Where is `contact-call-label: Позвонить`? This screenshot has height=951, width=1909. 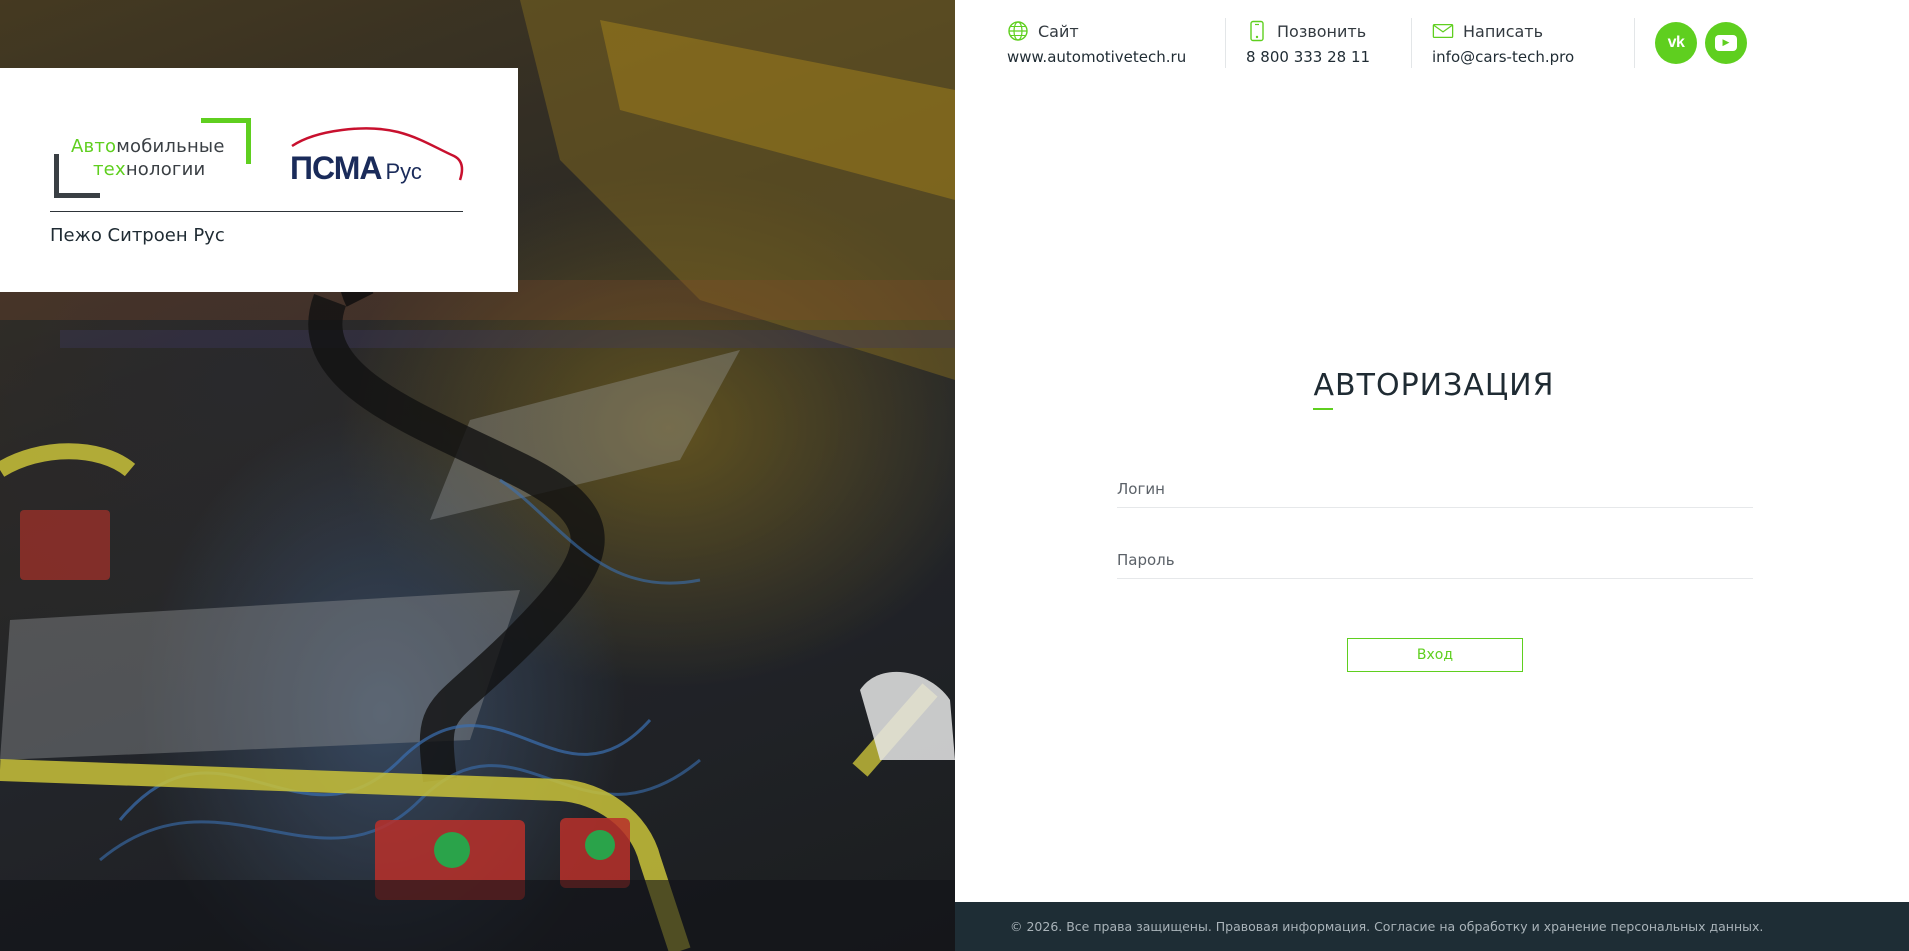
contact-call-label: Позвонить is located at coordinates (1322, 31).